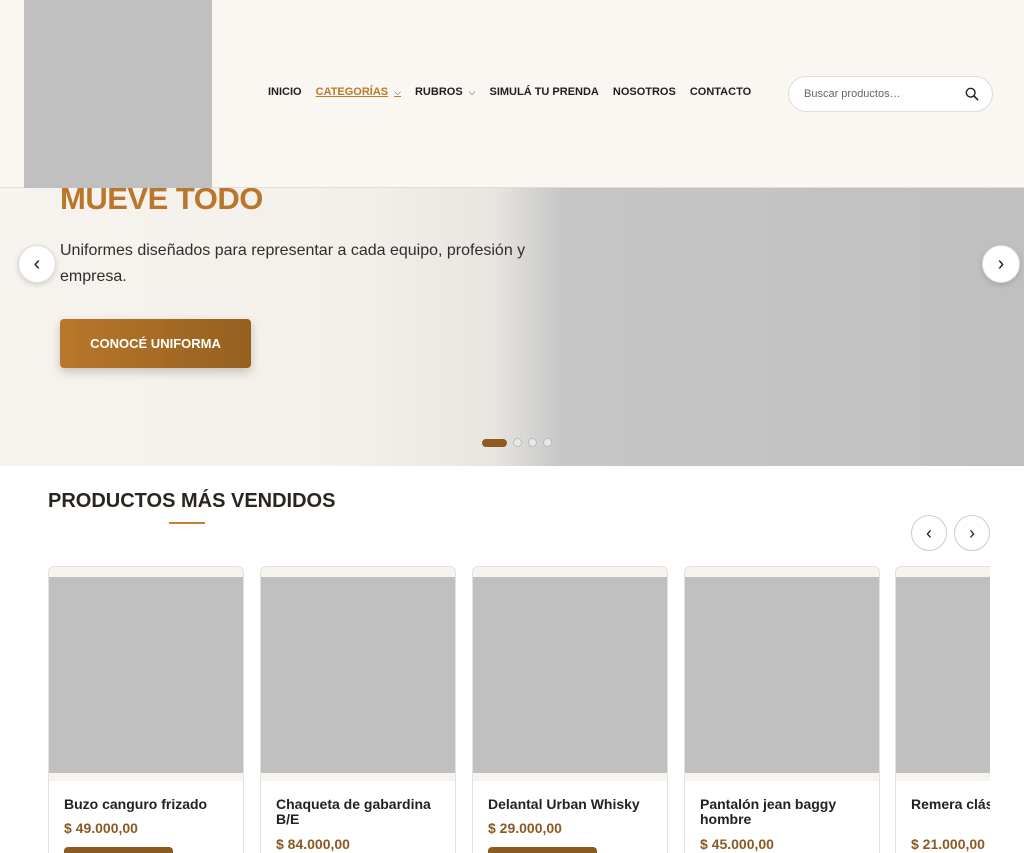  Describe the element at coordinates (543, 92) in the screenshot. I see `nav-item-simula-tu-prenda: SIMULÁ TU PRENDA` at that location.